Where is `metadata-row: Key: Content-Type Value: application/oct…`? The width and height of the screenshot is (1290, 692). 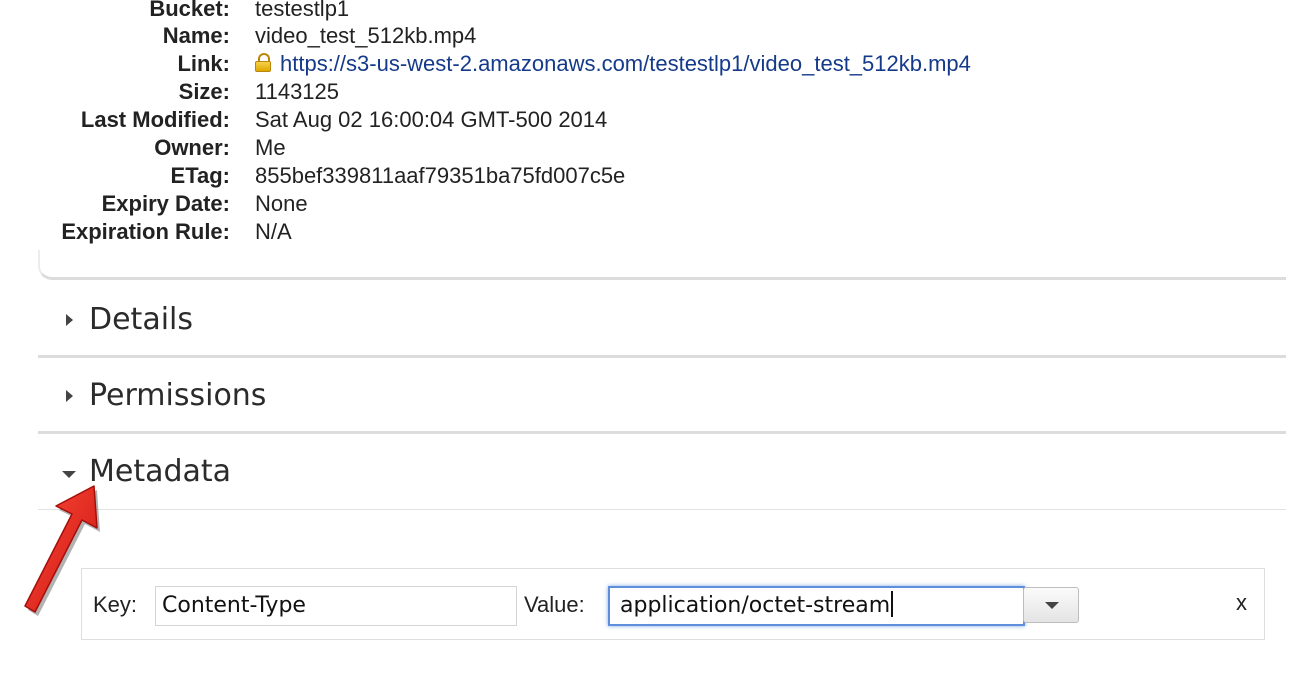 metadata-row: Key: Content-Type Value: application/oct… is located at coordinates (673, 604).